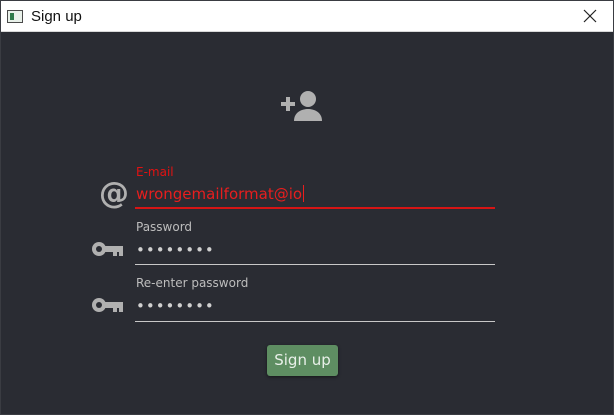 Image resolution: width=614 pixels, height=415 pixels. I want to click on reenter-password-field: ••••••••, so click(315, 307).